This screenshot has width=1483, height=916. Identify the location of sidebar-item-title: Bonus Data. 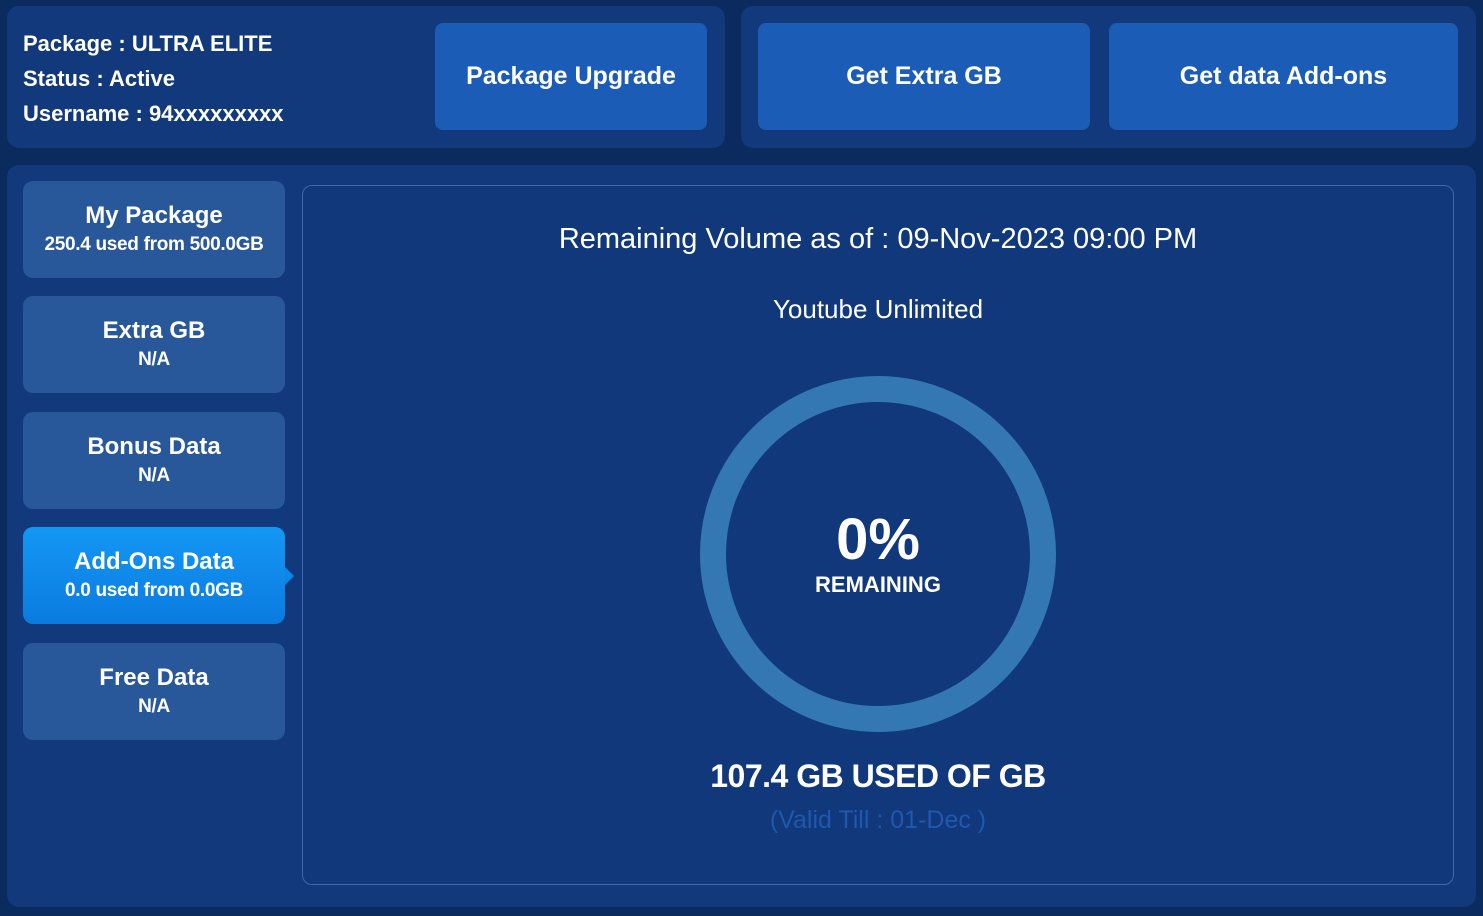
(154, 446).